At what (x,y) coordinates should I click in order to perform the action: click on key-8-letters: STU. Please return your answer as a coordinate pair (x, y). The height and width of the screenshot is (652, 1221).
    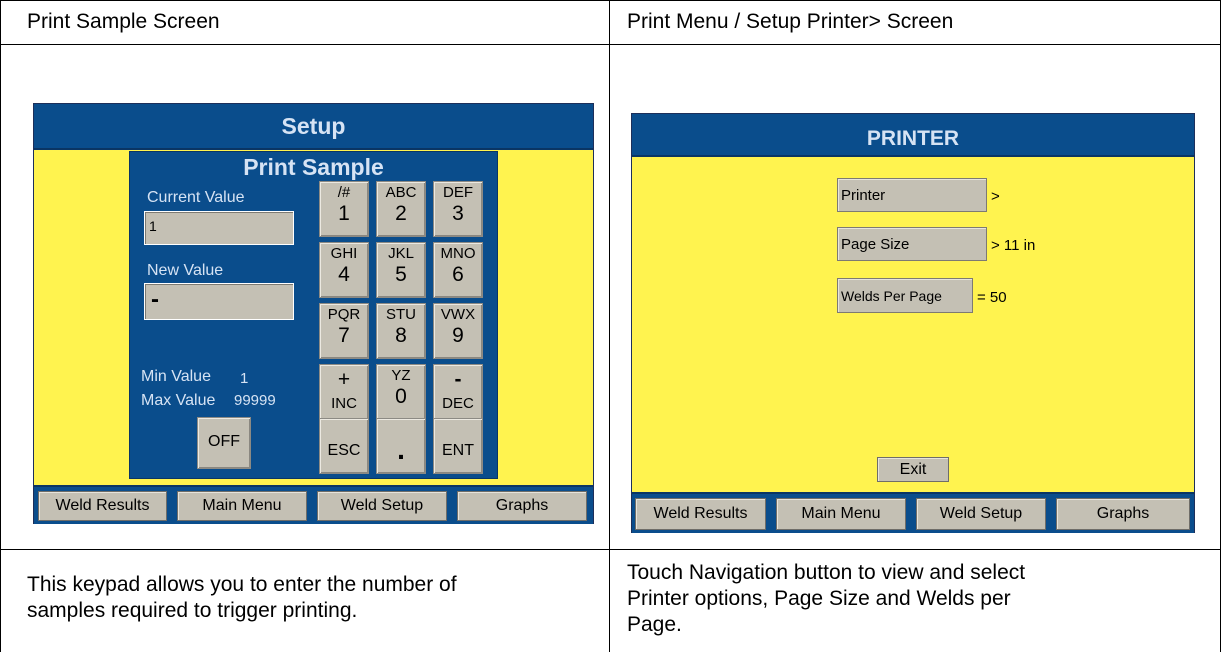
    Looking at the image, I should click on (401, 314).